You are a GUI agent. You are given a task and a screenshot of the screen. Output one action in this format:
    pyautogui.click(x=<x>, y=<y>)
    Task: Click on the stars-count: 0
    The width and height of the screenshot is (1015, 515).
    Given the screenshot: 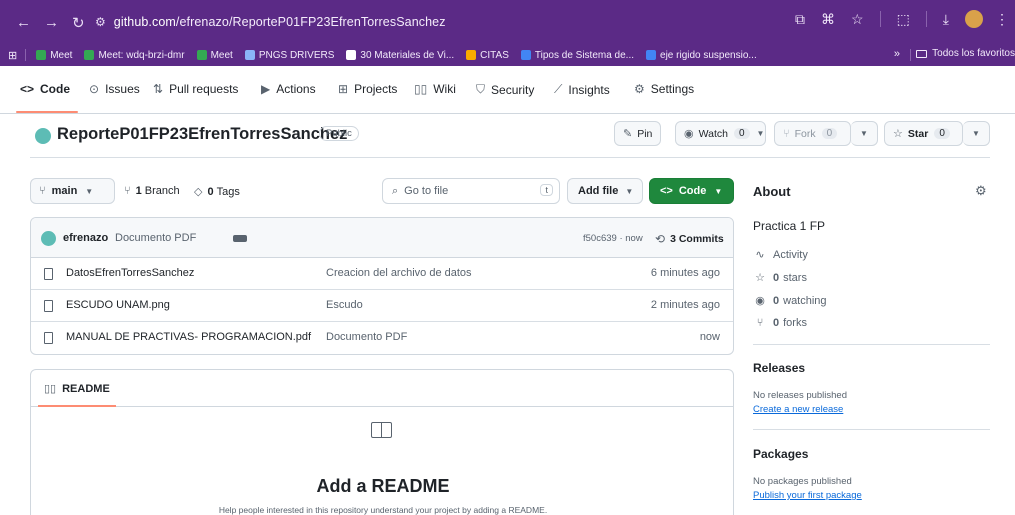 What is the action you would take?
    pyautogui.click(x=776, y=277)
    